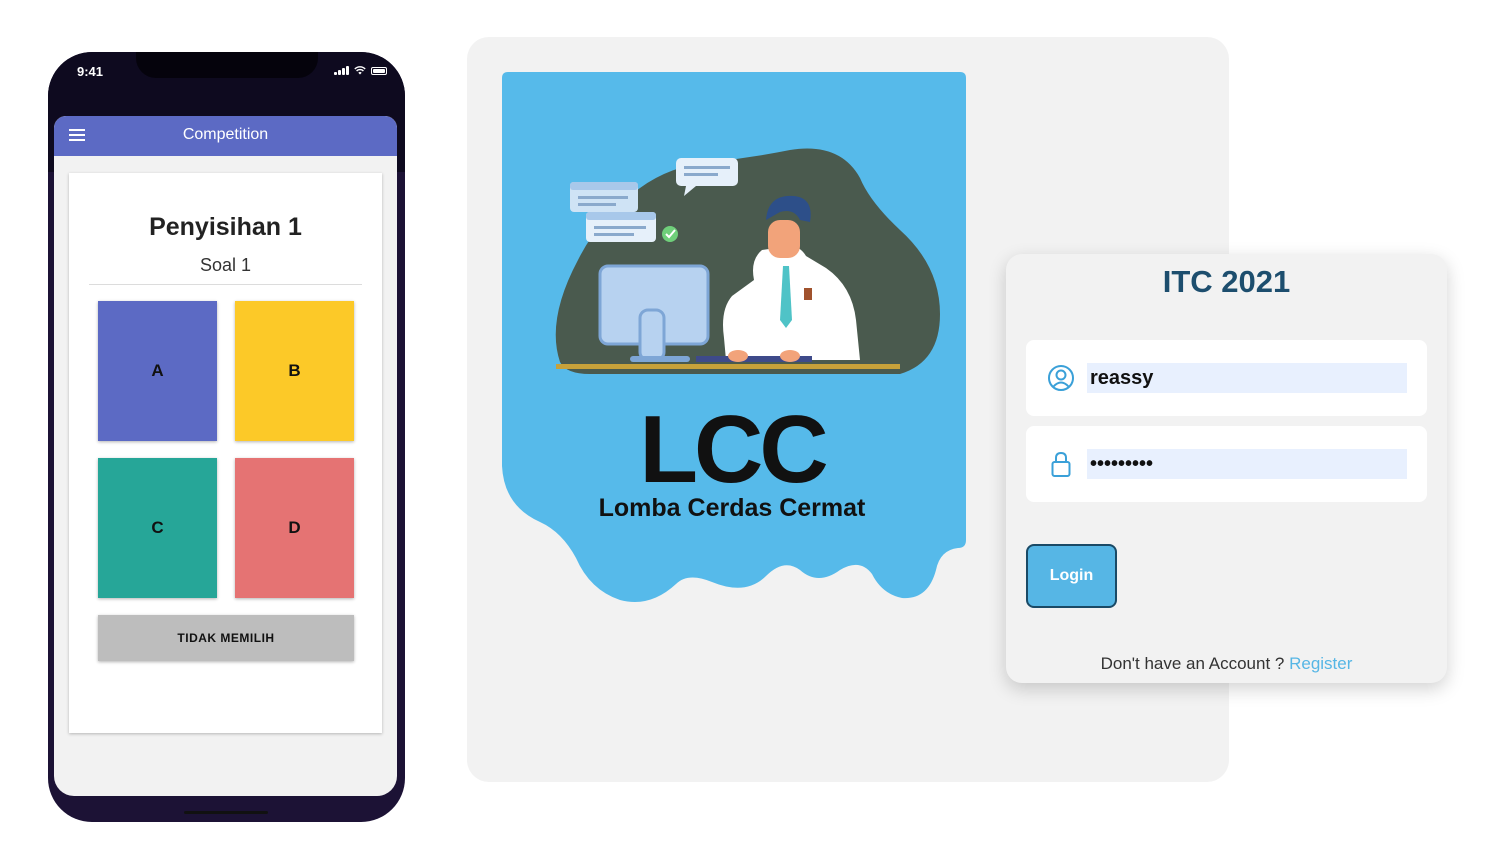 The height and width of the screenshot is (848, 1507). I want to click on app-bar-title: Competition, so click(225, 134).